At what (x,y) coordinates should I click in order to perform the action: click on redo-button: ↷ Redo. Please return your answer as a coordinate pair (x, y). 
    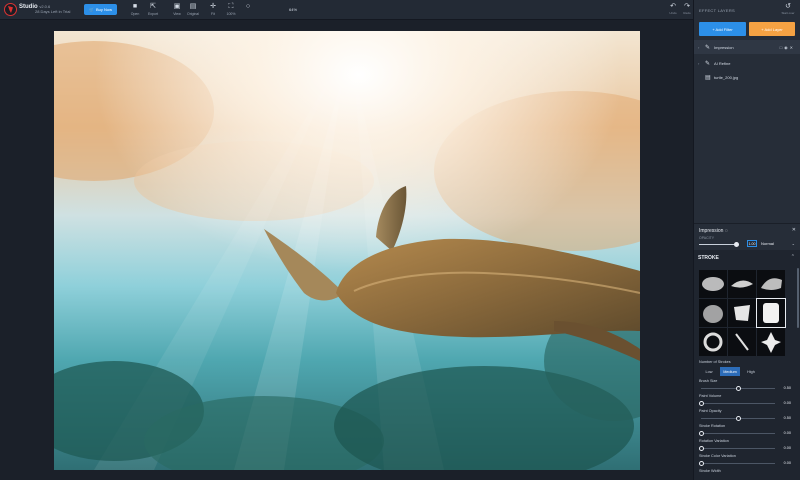
    Looking at the image, I should click on (687, 10).